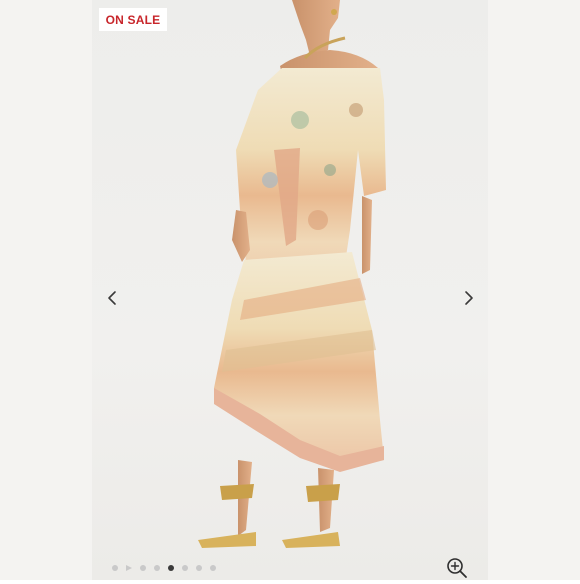  I want to click on video-slide-icon, so click(129, 568).